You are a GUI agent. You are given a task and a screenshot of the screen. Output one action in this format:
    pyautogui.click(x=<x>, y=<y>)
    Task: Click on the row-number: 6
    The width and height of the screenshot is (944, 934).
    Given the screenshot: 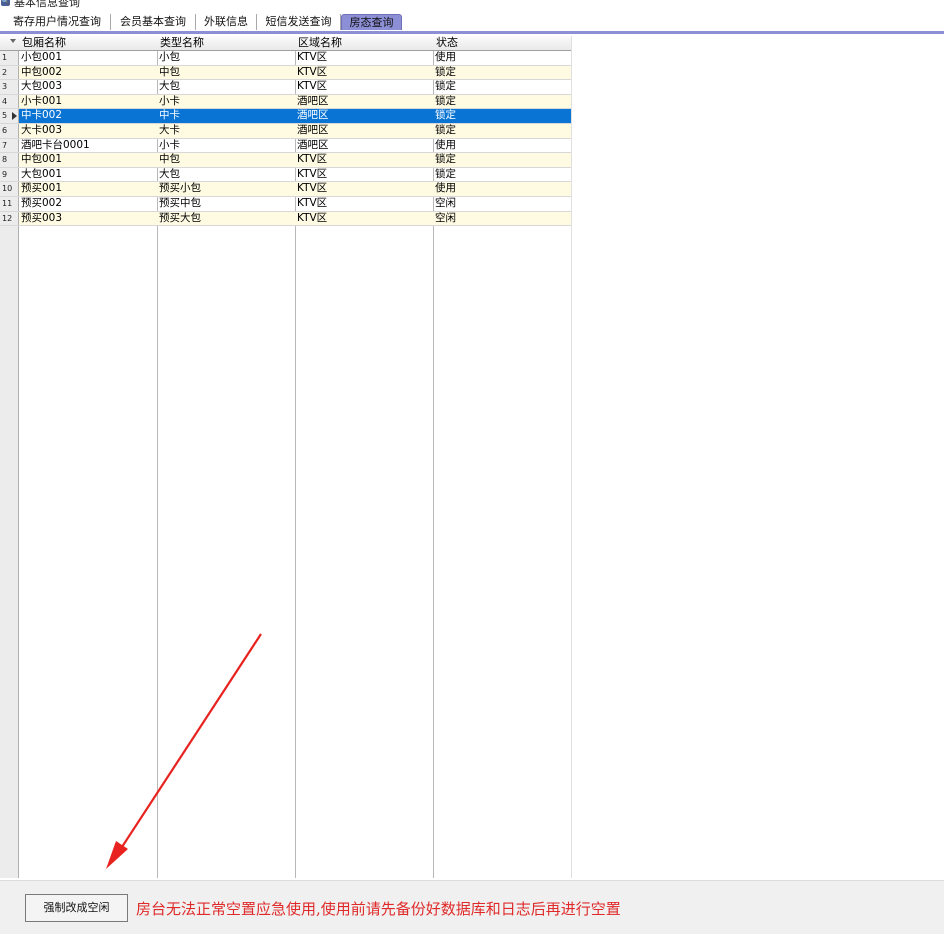 What is the action you would take?
    pyautogui.click(x=9, y=131)
    